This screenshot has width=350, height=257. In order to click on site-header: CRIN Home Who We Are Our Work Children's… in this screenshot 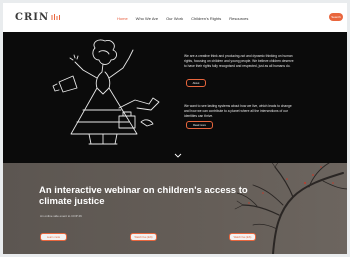, I will do `click(175, 17)`.